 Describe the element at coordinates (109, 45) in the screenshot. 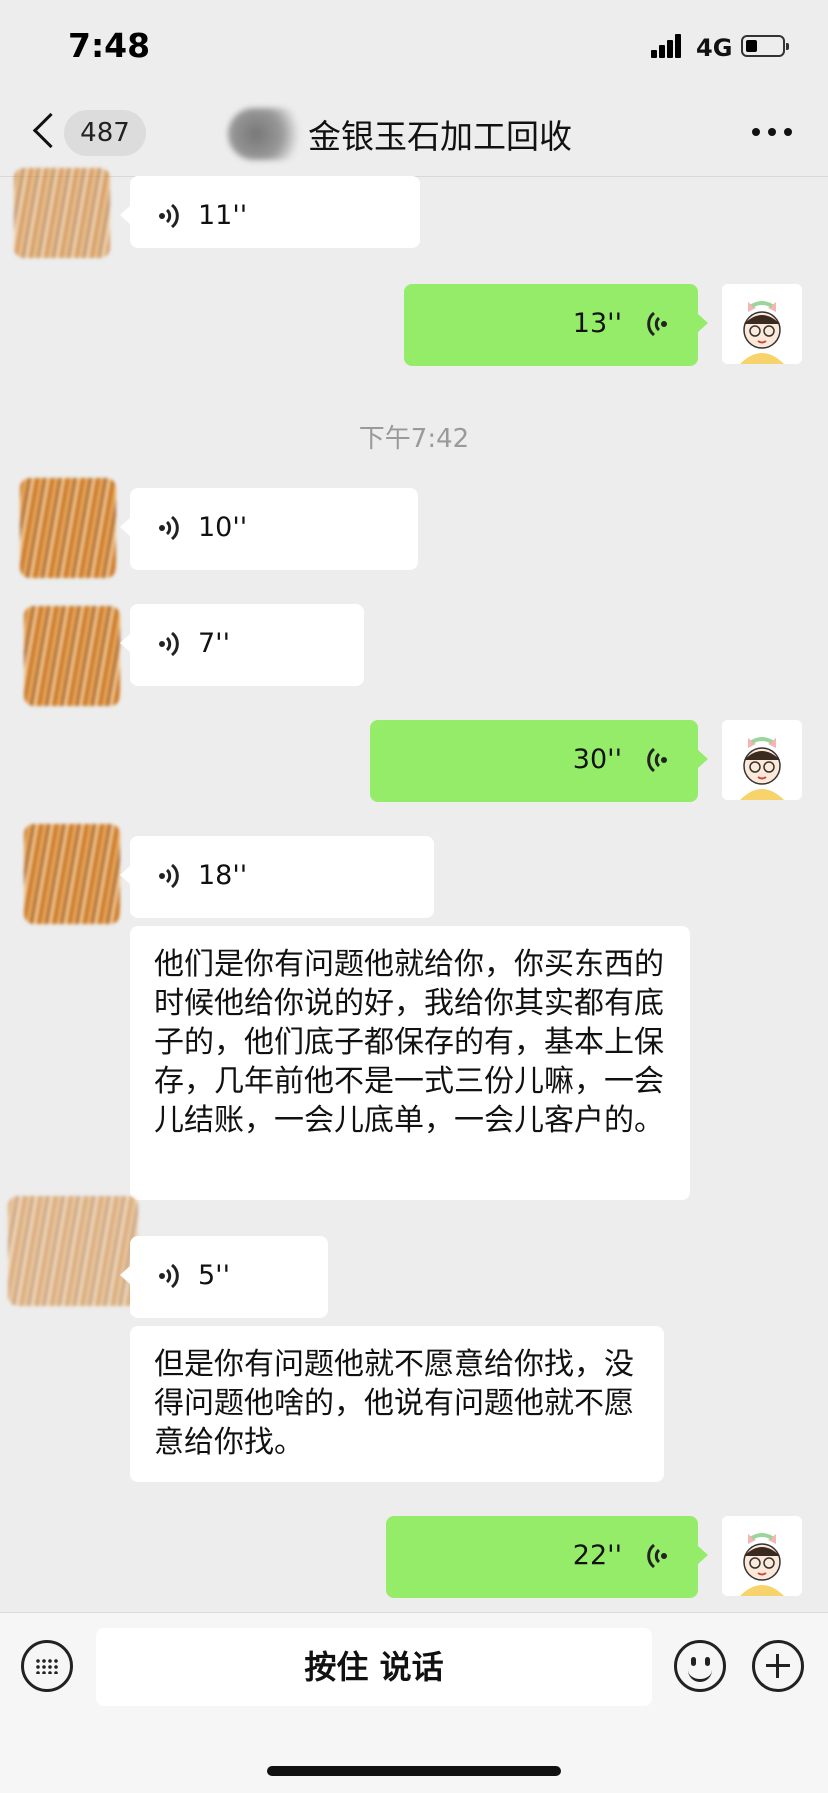

I see `status-time: 7:48` at that location.